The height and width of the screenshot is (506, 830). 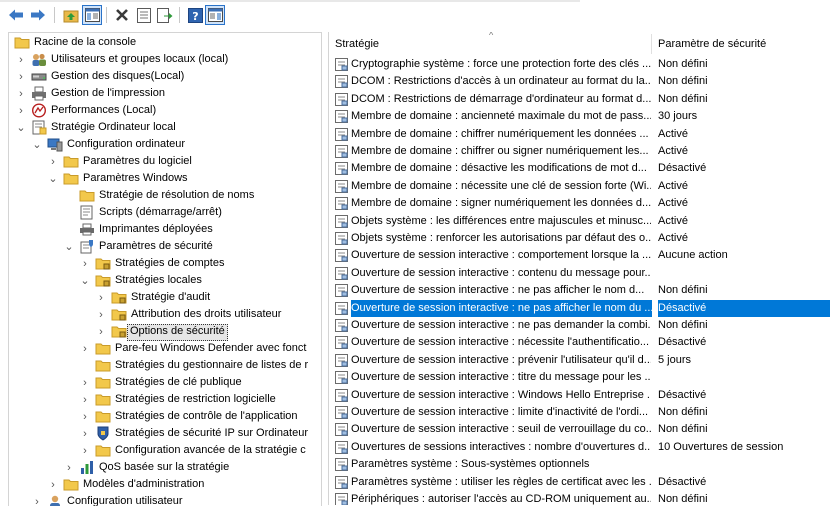 What do you see at coordinates (144, 15) in the screenshot?
I see `properties-icon` at bounding box center [144, 15].